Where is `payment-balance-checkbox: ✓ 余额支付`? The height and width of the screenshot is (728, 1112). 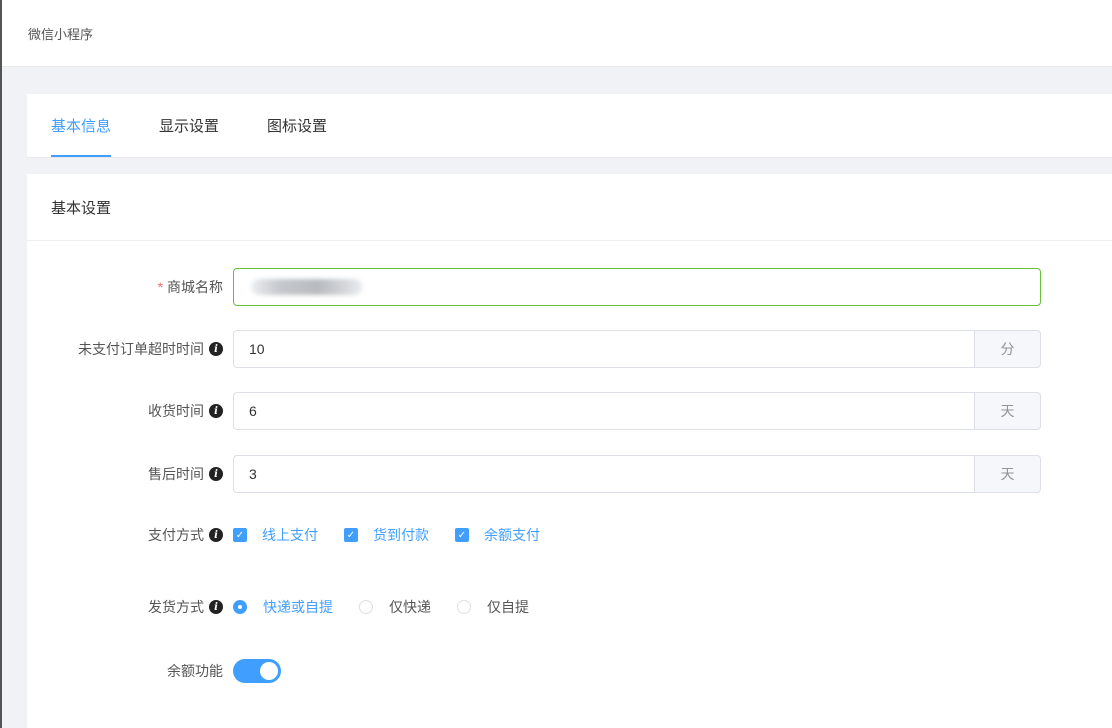 payment-balance-checkbox: ✓ 余额支付 is located at coordinates (497, 535).